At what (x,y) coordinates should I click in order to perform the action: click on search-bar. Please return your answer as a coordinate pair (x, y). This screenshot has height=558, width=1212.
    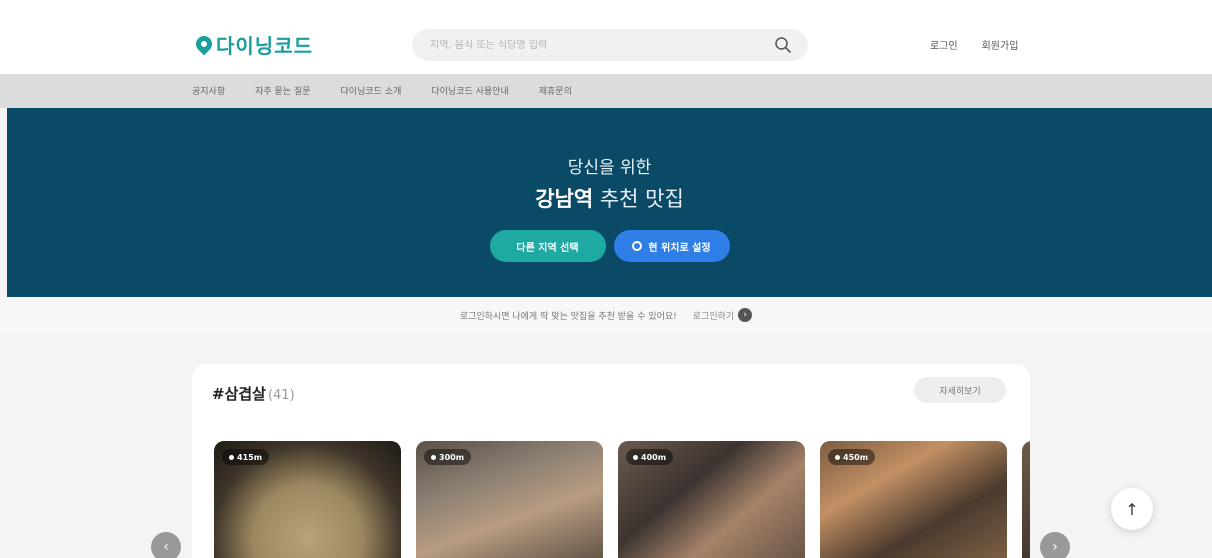
    Looking at the image, I should click on (610, 45).